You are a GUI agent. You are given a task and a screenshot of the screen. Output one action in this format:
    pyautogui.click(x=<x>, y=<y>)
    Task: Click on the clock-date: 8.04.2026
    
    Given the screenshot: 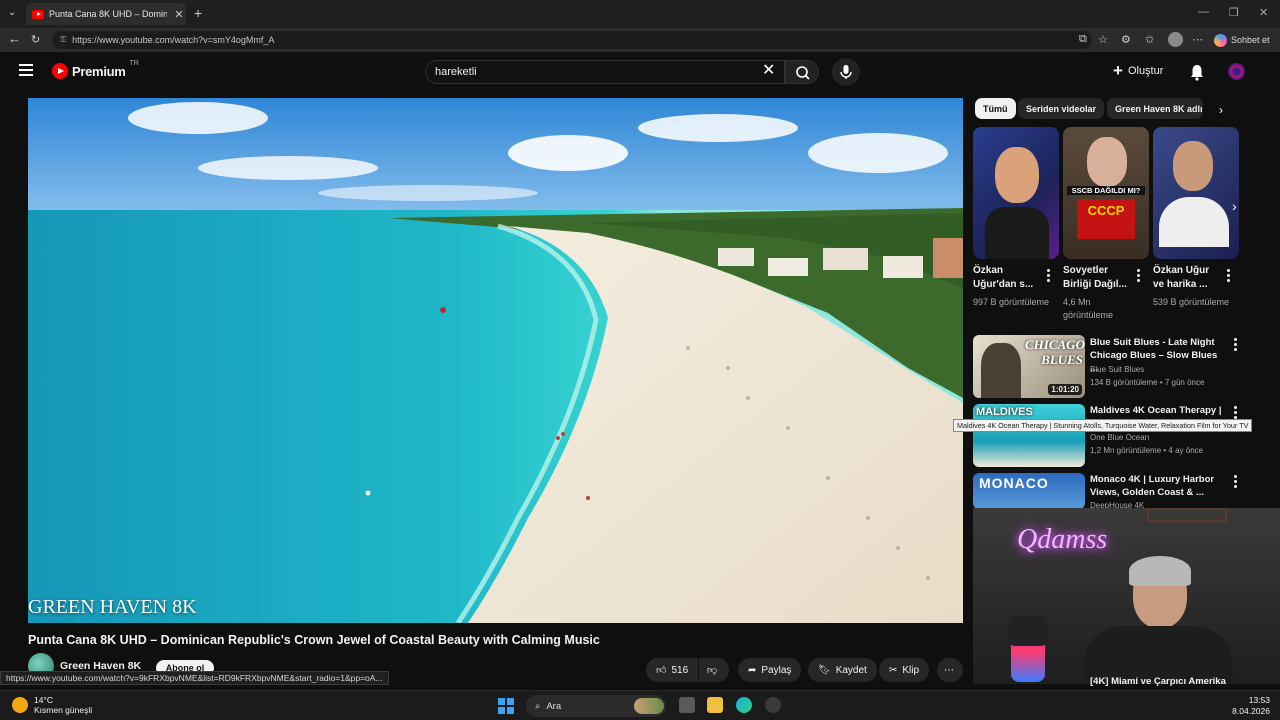 What is the action you would take?
    pyautogui.click(x=1251, y=711)
    